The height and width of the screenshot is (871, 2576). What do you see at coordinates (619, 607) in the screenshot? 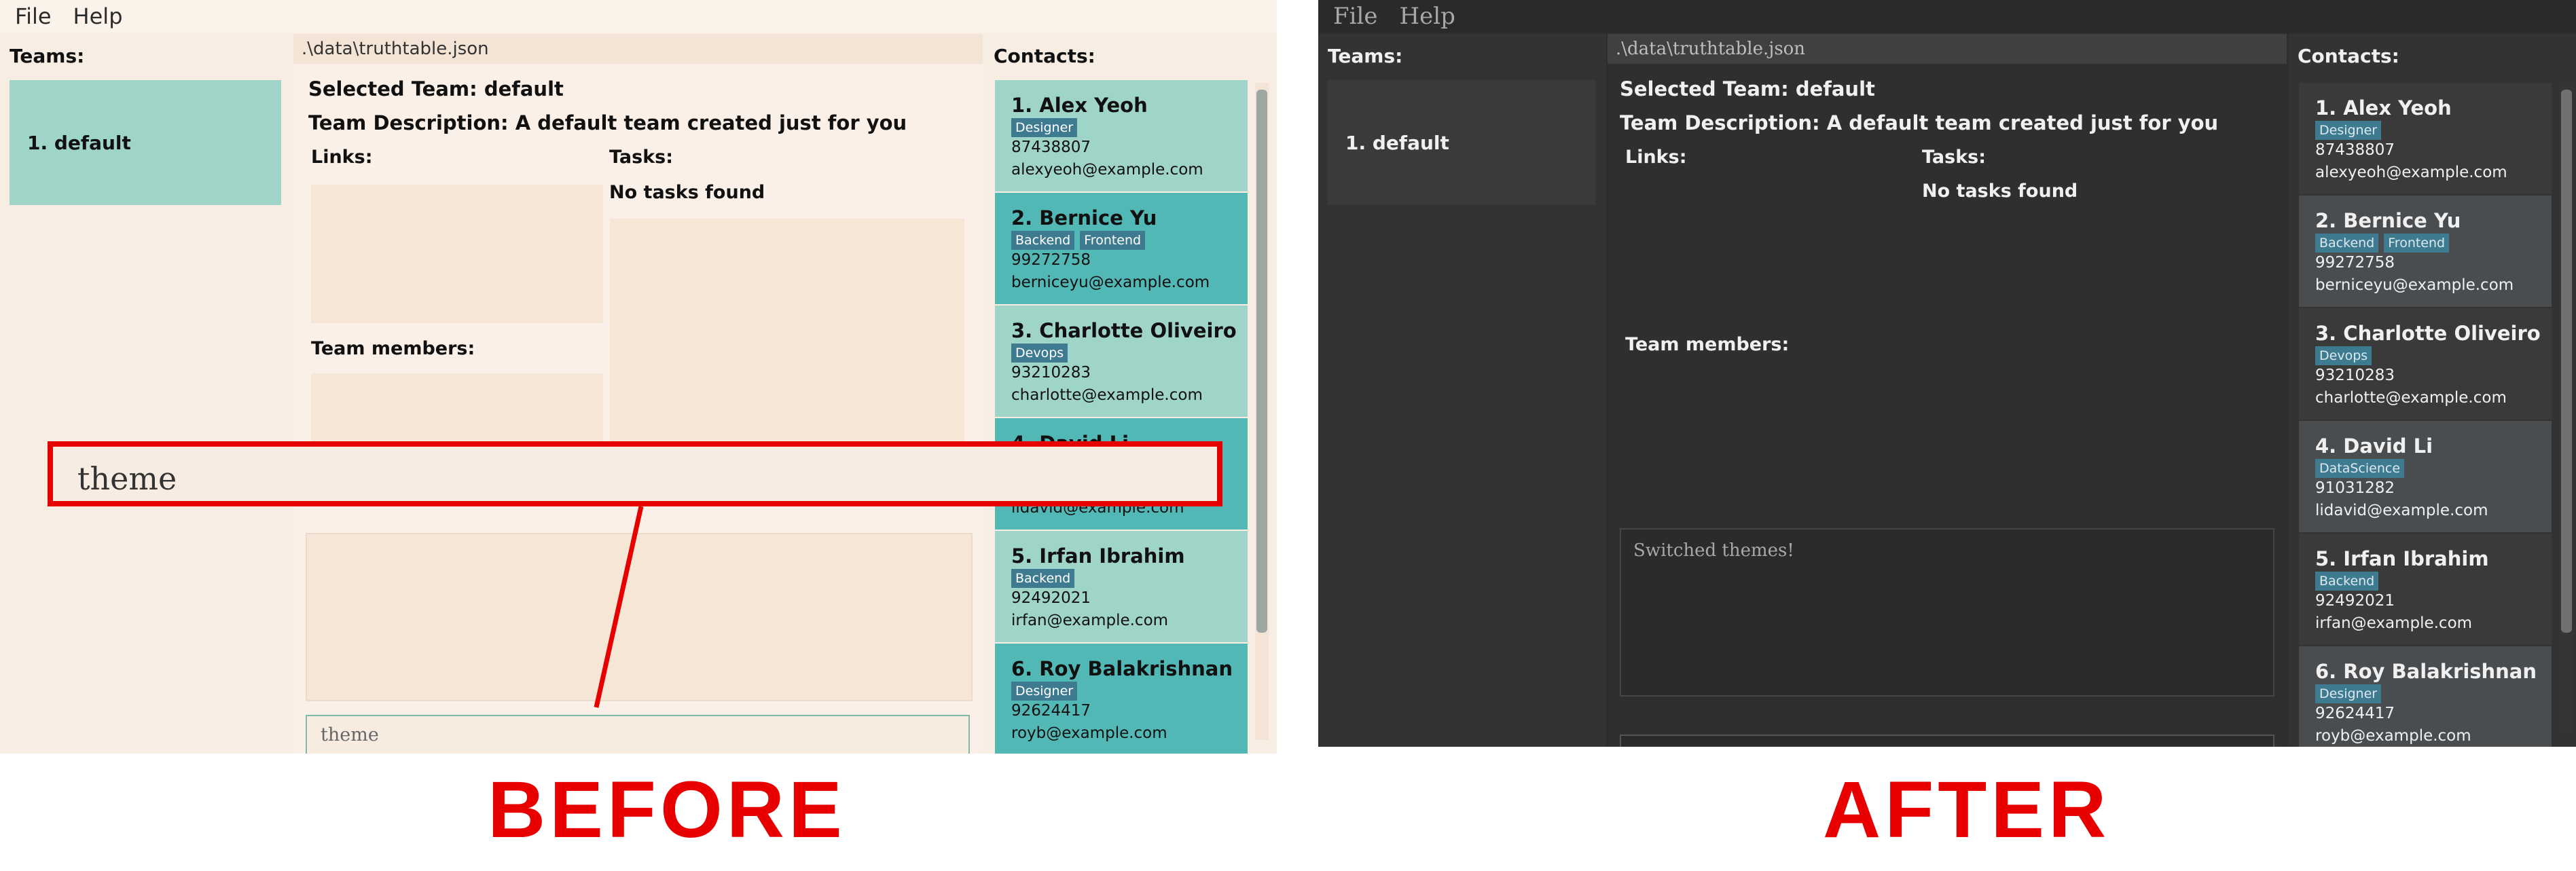
I see `callout-line` at bounding box center [619, 607].